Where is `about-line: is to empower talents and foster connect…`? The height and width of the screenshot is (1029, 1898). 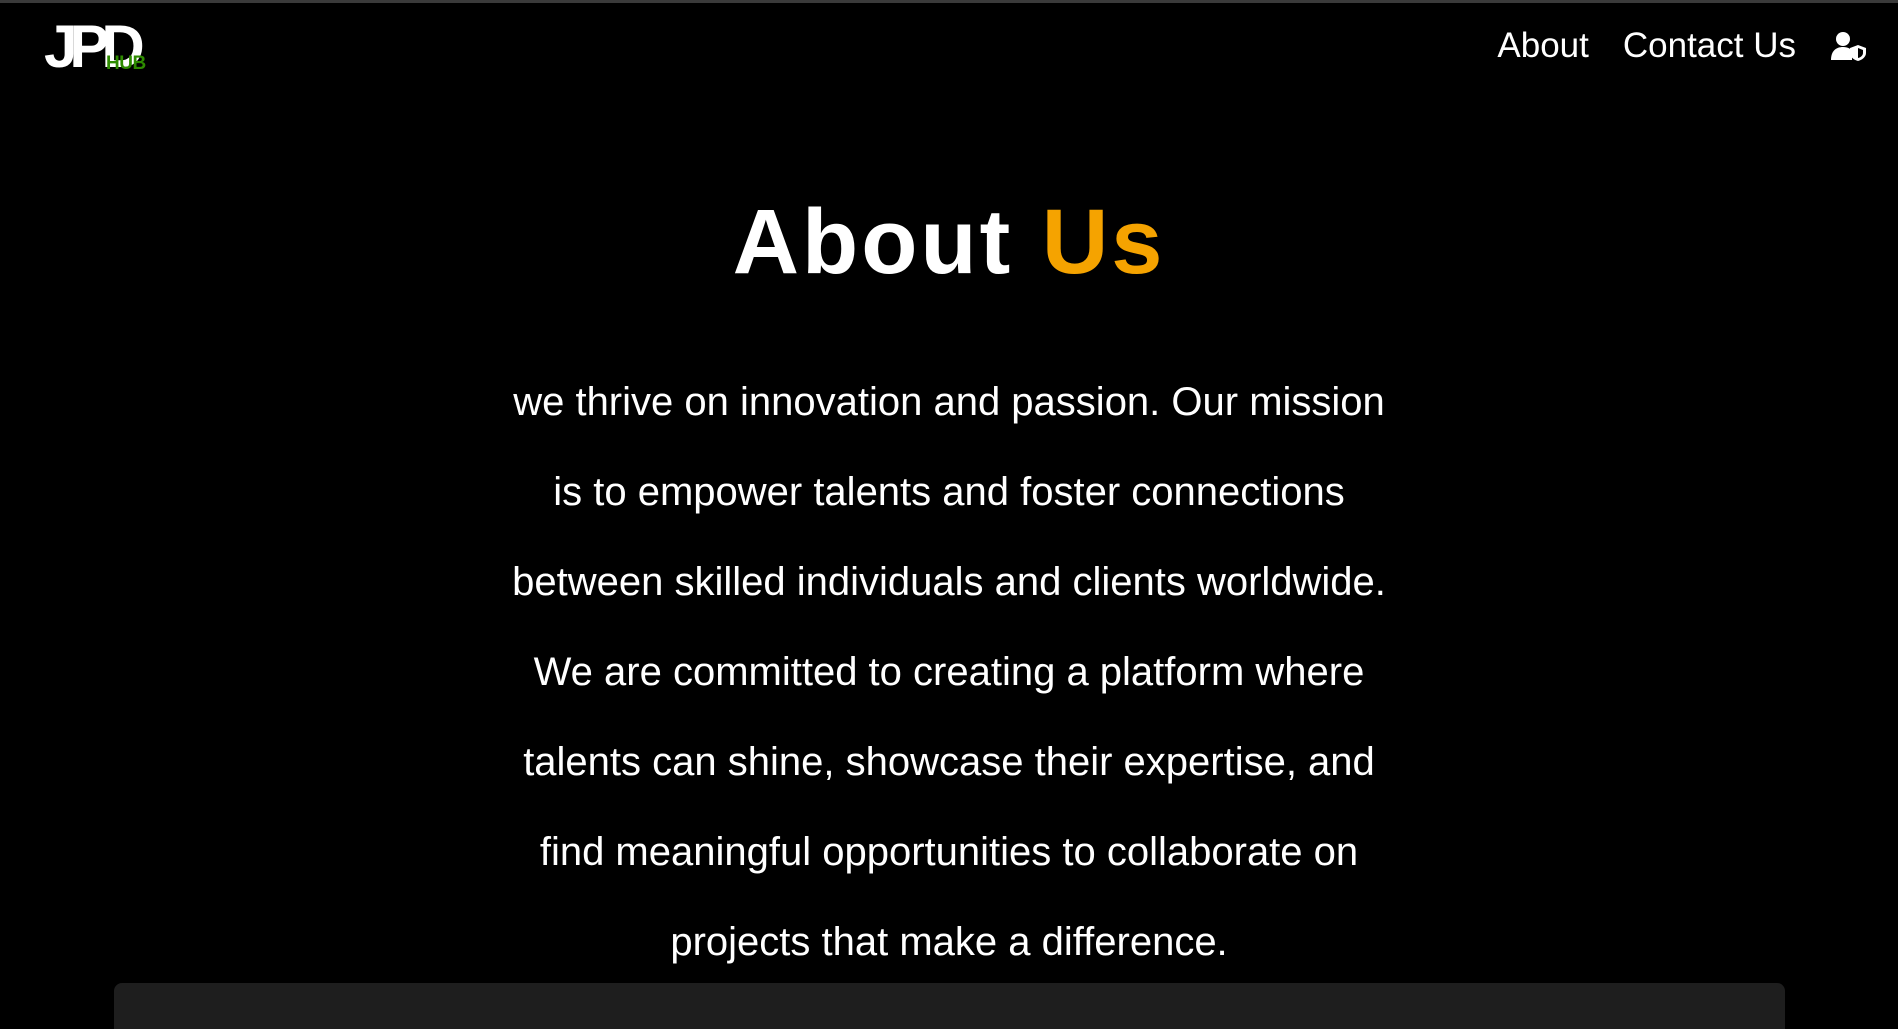 about-line: is to empower talents and foster connect… is located at coordinates (949, 492).